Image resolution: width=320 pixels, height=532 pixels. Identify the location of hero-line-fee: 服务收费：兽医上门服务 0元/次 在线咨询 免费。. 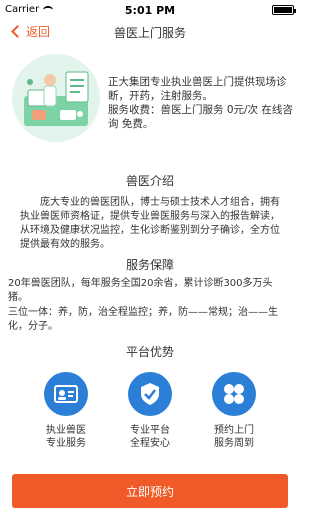
(200, 117).